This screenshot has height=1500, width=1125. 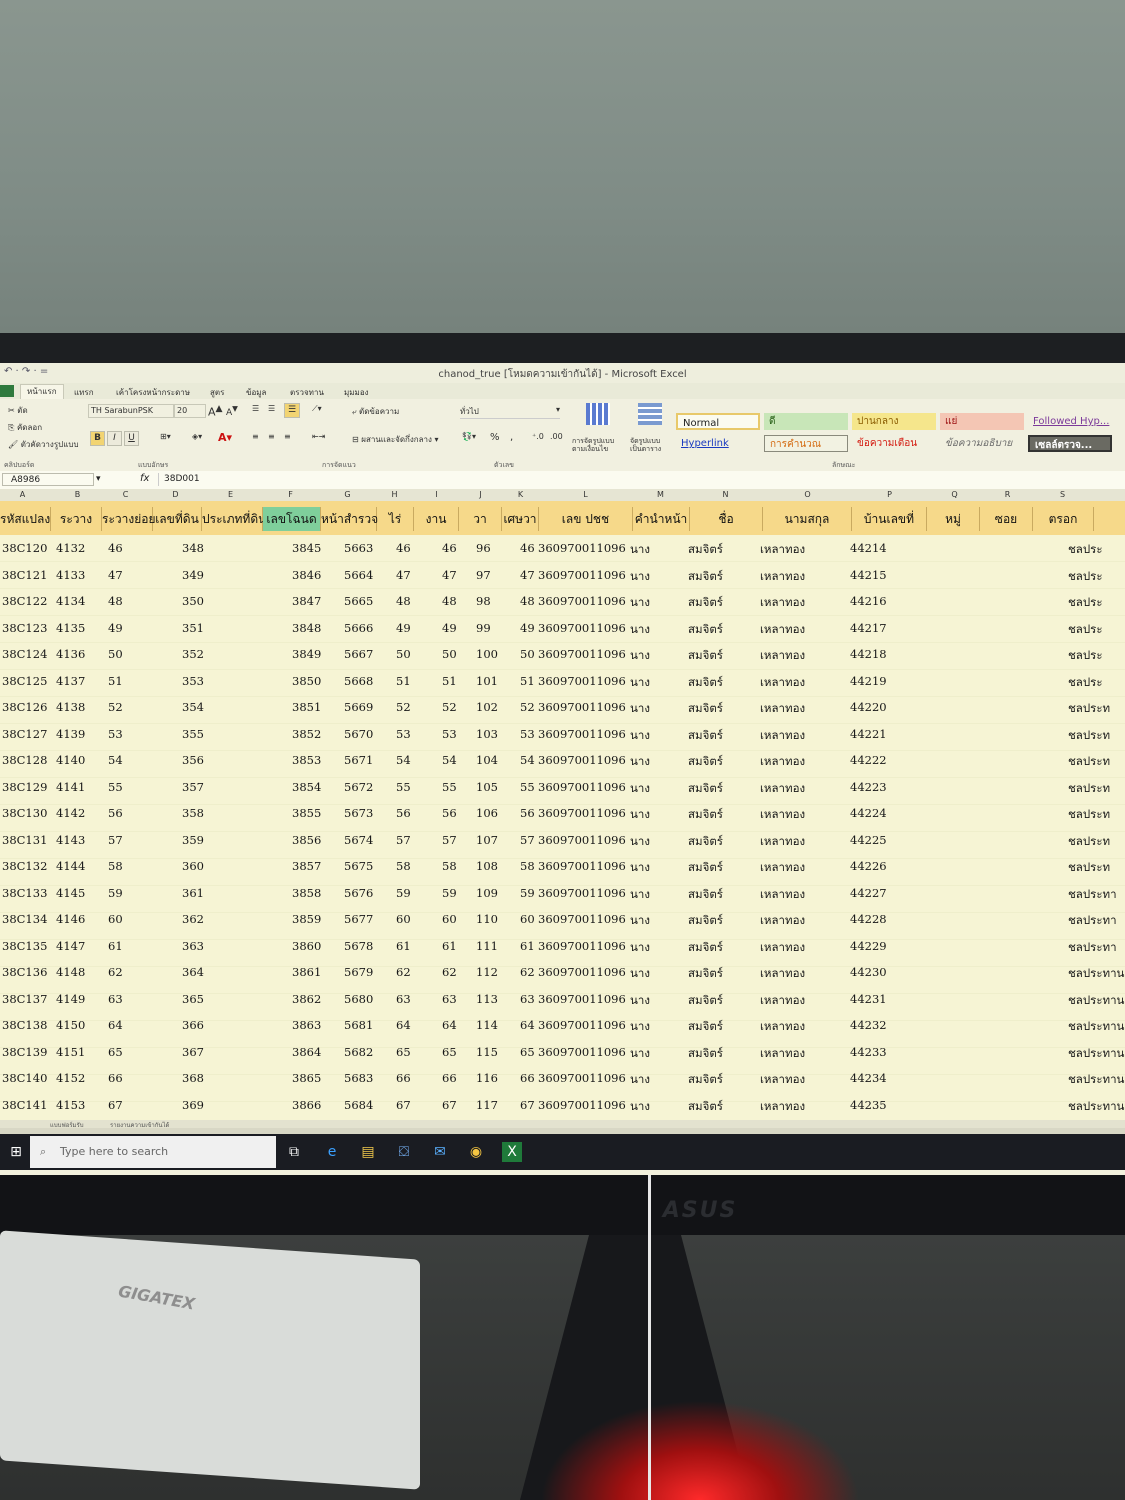 What do you see at coordinates (449, 654) in the screenshot?
I see `cell-ngan: 50` at bounding box center [449, 654].